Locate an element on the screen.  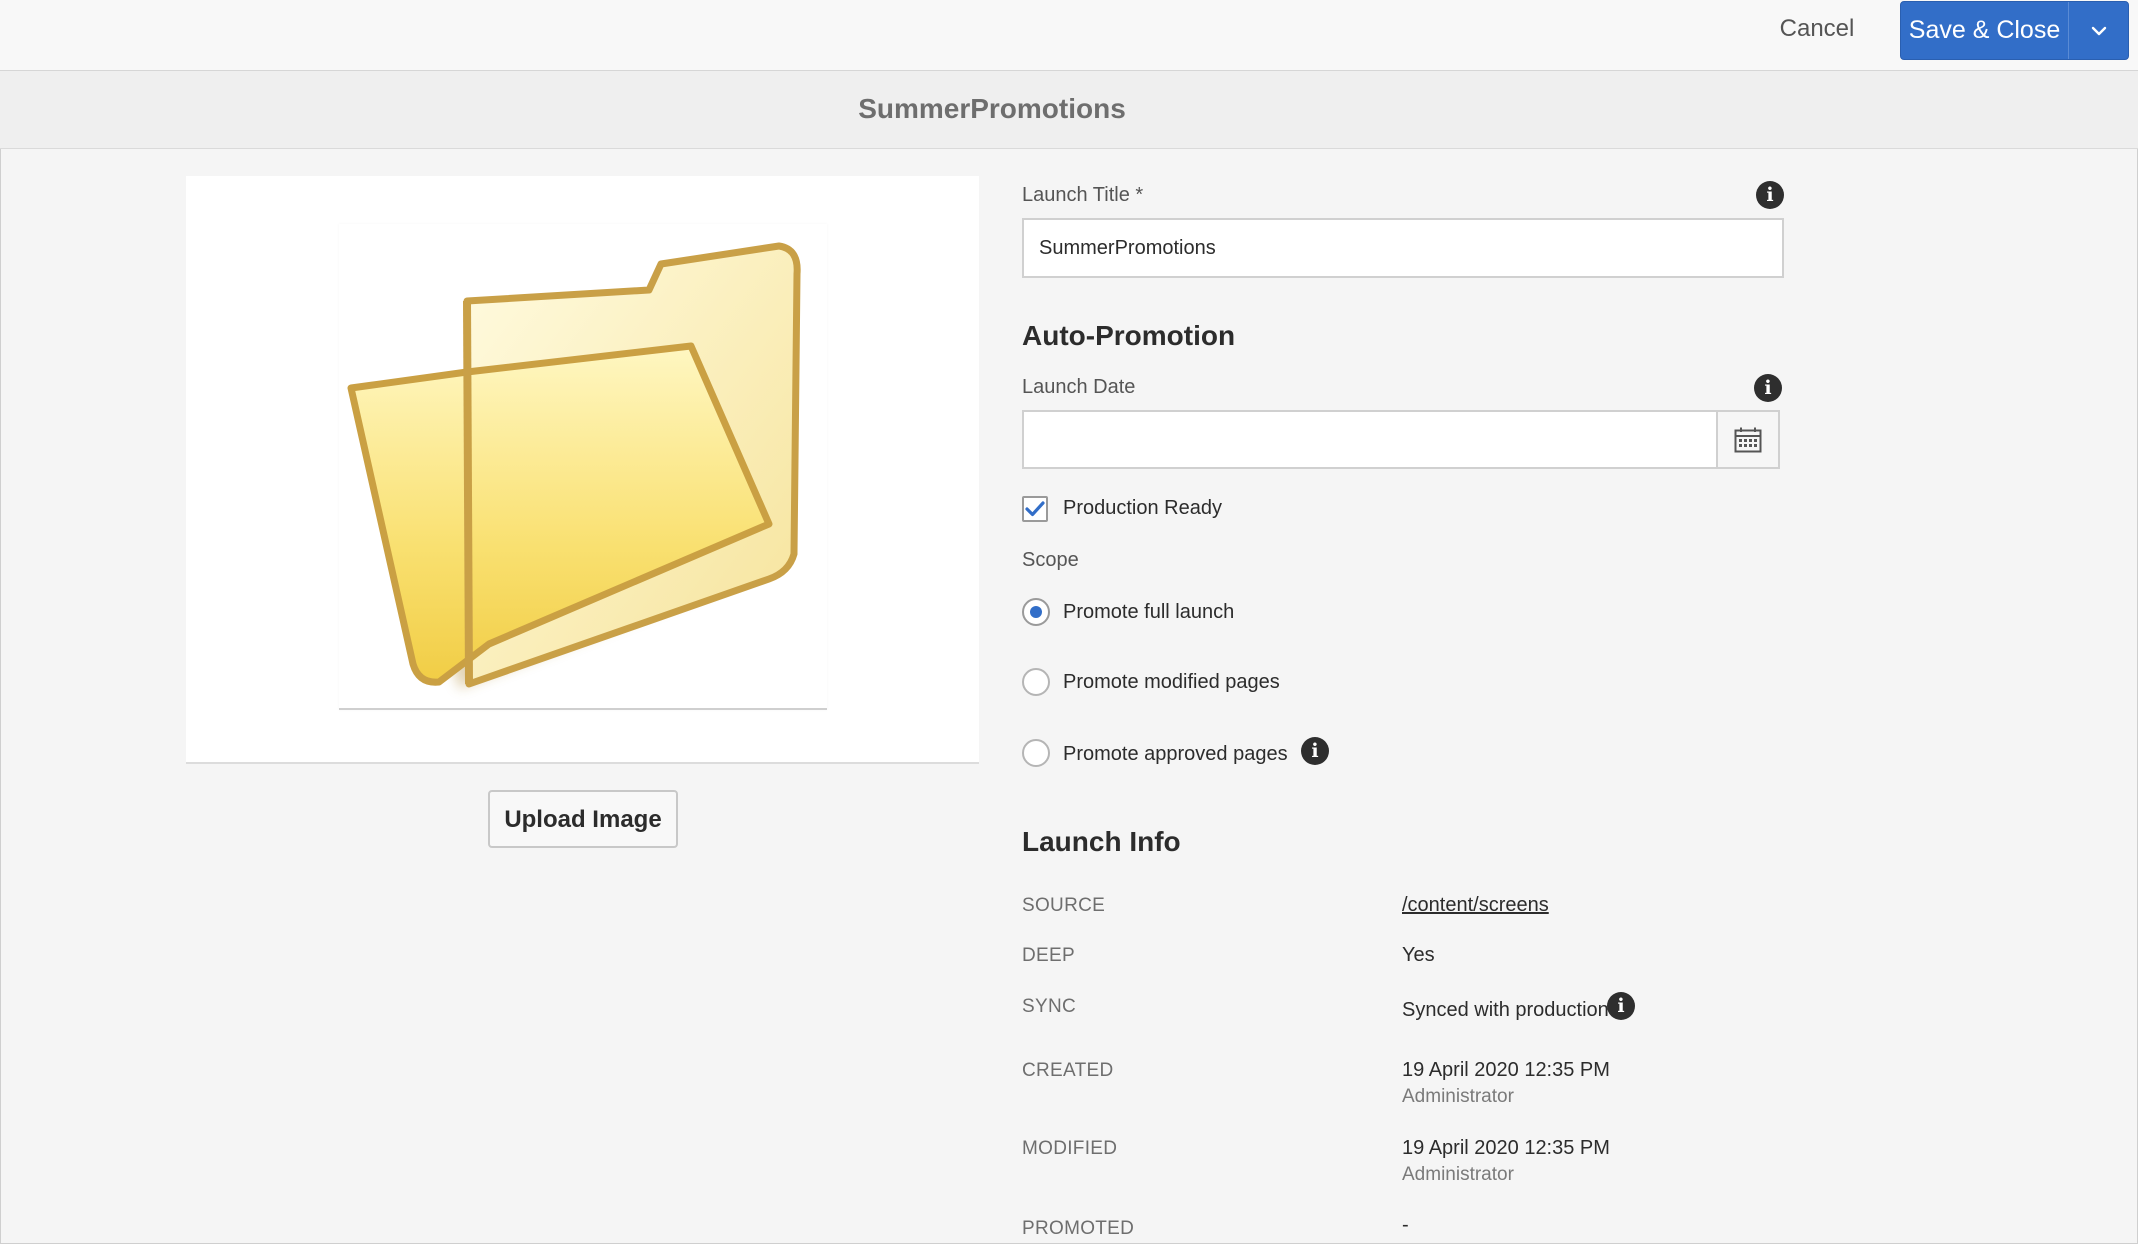
thumbnail-image is located at coordinates (583, 467).